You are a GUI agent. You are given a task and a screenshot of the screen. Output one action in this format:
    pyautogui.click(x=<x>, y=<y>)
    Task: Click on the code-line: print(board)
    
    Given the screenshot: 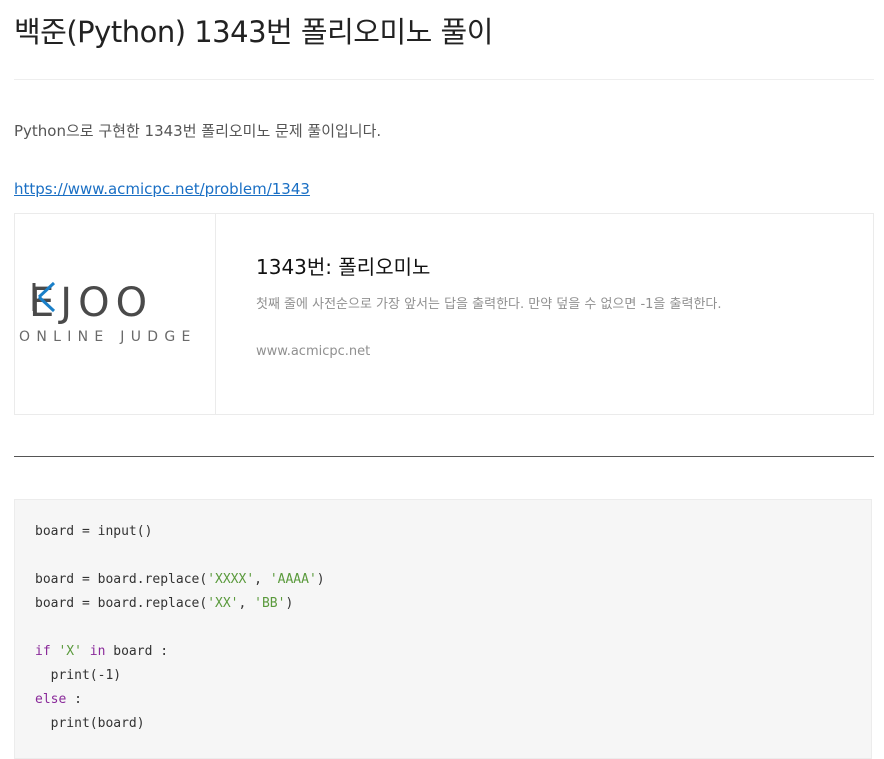 What is the action you would take?
    pyautogui.click(x=180, y=724)
    